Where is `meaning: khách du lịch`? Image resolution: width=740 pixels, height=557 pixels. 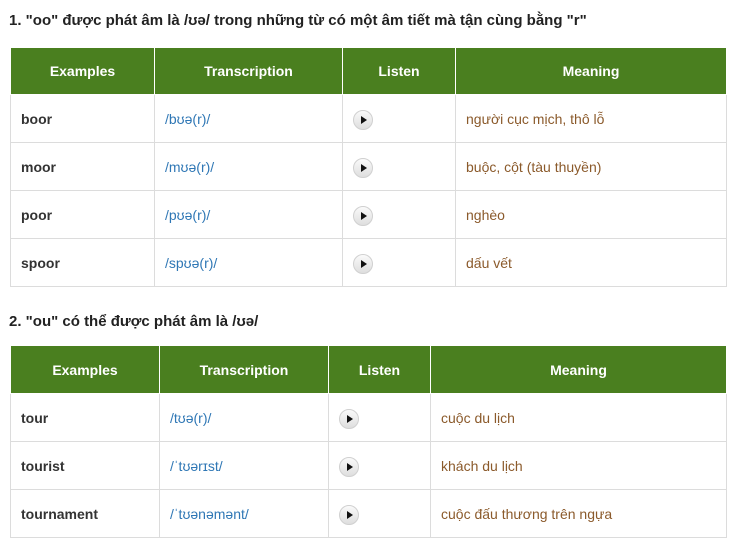 meaning: khách du lịch is located at coordinates (578, 465).